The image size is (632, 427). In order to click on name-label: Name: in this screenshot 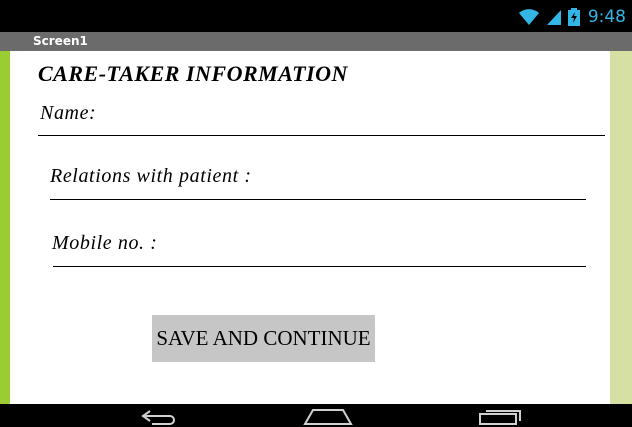, I will do `click(68, 113)`.